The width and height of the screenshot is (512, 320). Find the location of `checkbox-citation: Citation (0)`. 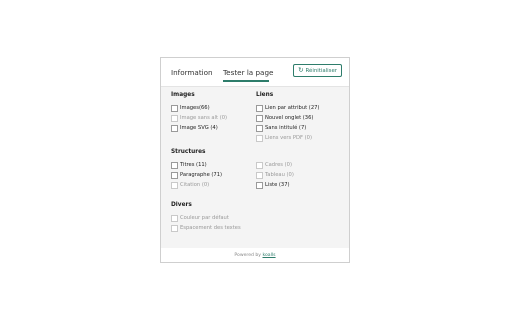

checkbox-citation: Citation (0) is located at coordinates (190, 185).